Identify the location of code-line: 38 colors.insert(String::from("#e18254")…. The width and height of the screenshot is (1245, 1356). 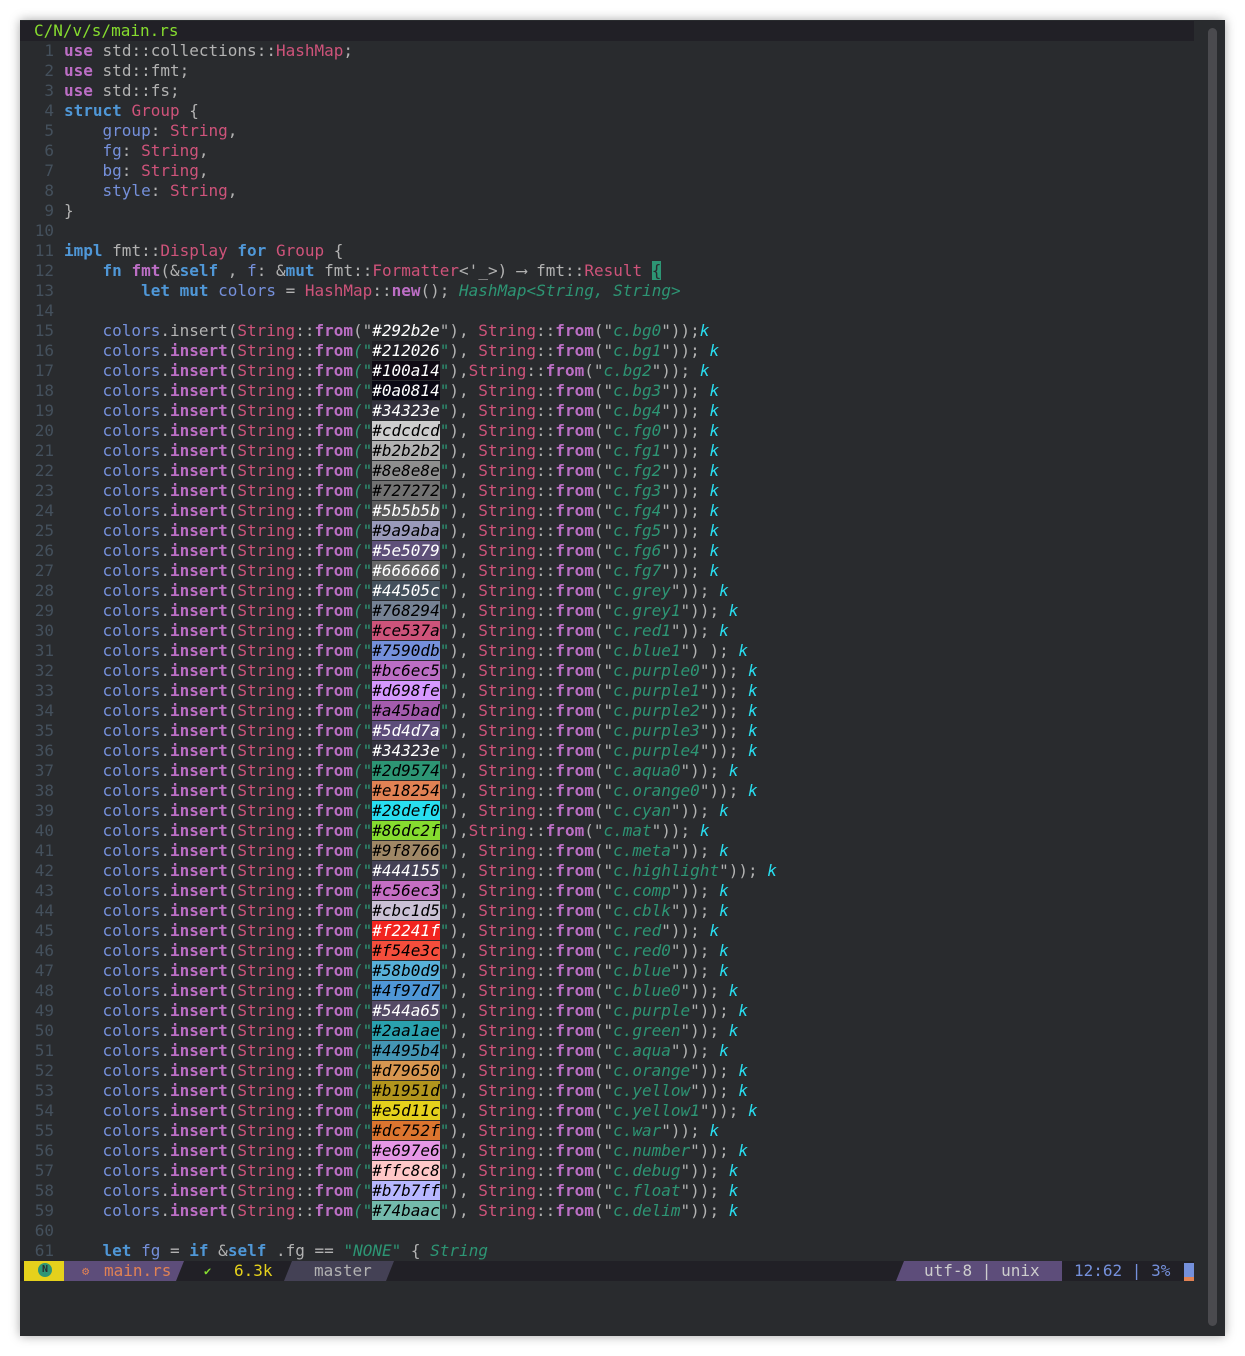
(389, 791).